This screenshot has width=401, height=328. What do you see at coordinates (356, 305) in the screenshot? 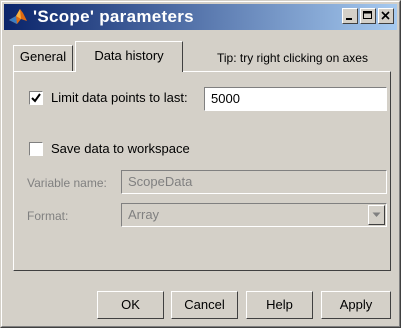
I see `apply-button: Apply` at bounding box center [356, 305].